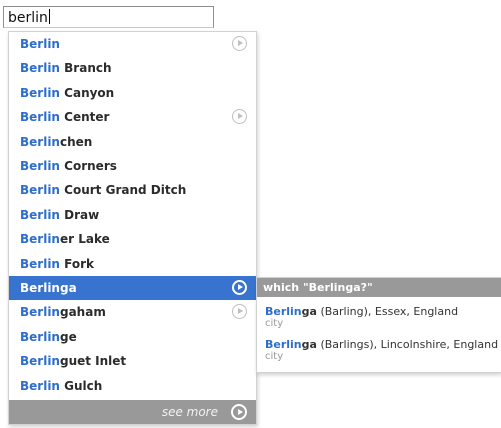  I want to click on suggestion-item: Berlinchen, so click(132, 142).